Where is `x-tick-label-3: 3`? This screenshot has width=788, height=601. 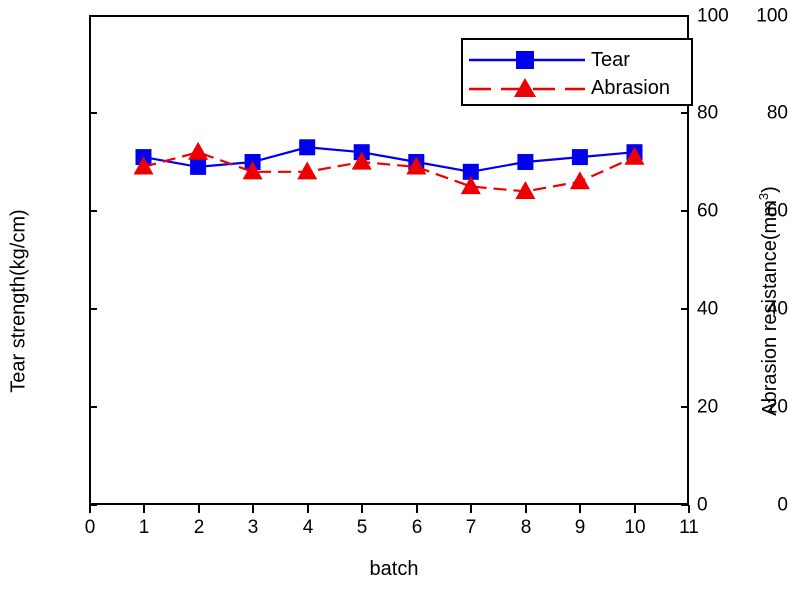 x-tick-label-3: 3 is located at coordinates (253, 527).